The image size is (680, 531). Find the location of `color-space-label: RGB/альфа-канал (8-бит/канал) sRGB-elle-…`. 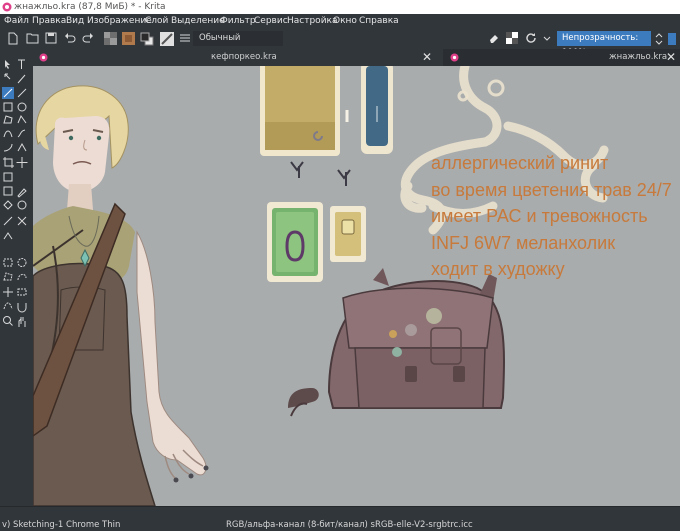

color-space-label: RGB/альфа-канал (8-бит/канал) sRGB-elle-… is located at coordinates (349, 525).